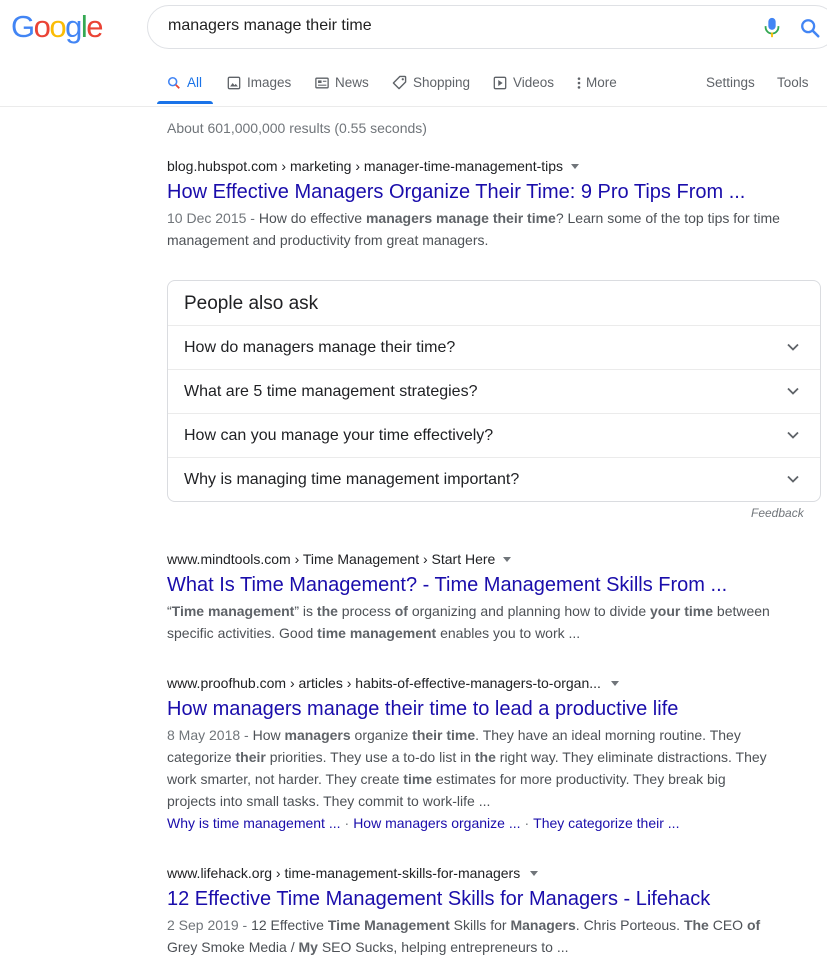  Describe the element at coordinates (320, 347) in the screenshot. I see `paa-question-text: How do managers manage their time?` at that location.